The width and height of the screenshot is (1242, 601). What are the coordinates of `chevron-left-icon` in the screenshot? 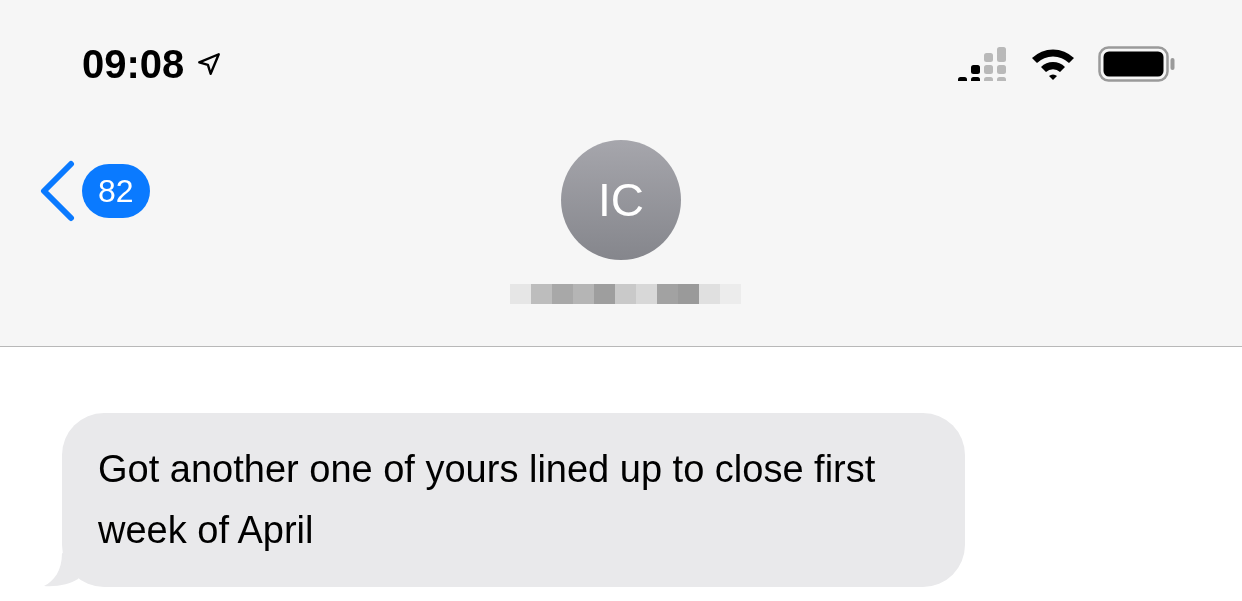 It's located at (57, 191).